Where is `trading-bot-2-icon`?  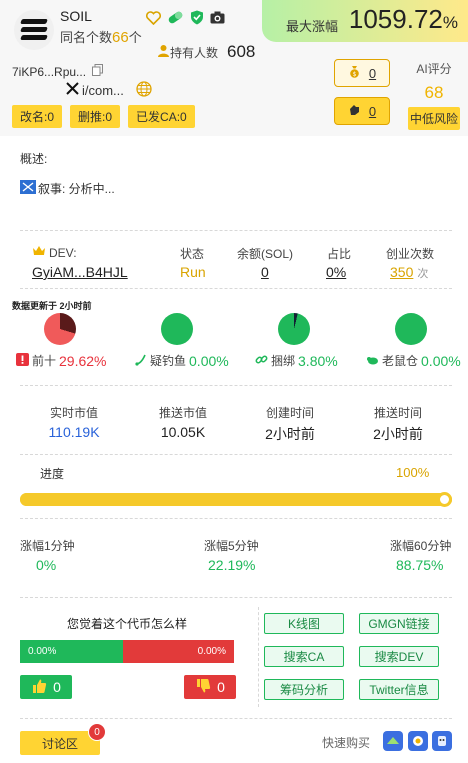 trading-bot-2-icon is located at coordinates (418, 741).